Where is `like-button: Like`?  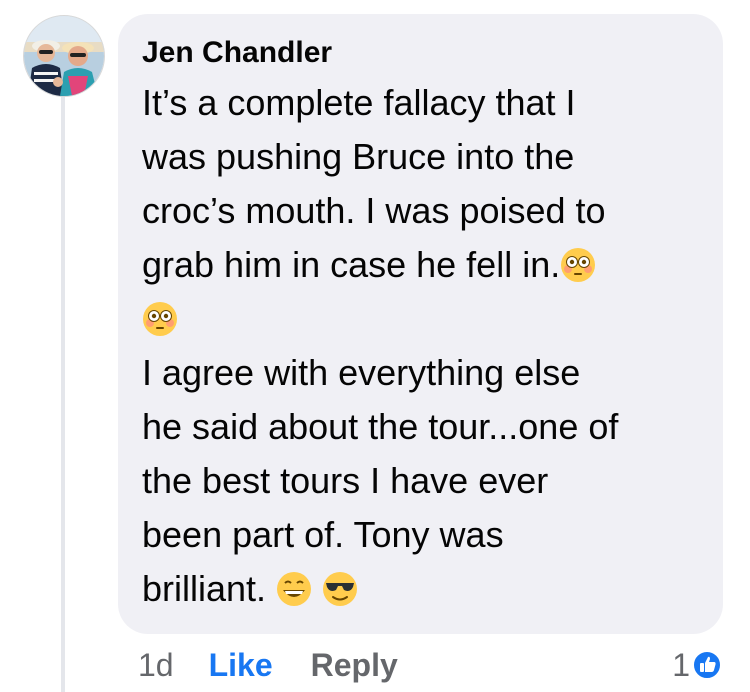
like-button: Like is located at coordinates (241, 665).